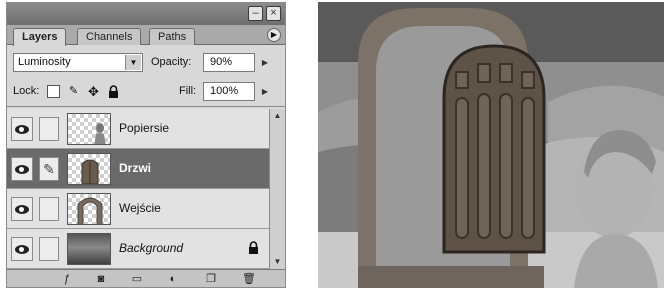 Image resolution: width=668 pixels, height=290 pixels. What do you see at coordinates (144, 128) in the screenshot?
I see `layer-name: Popiersie` at bounding box center [144, 128].